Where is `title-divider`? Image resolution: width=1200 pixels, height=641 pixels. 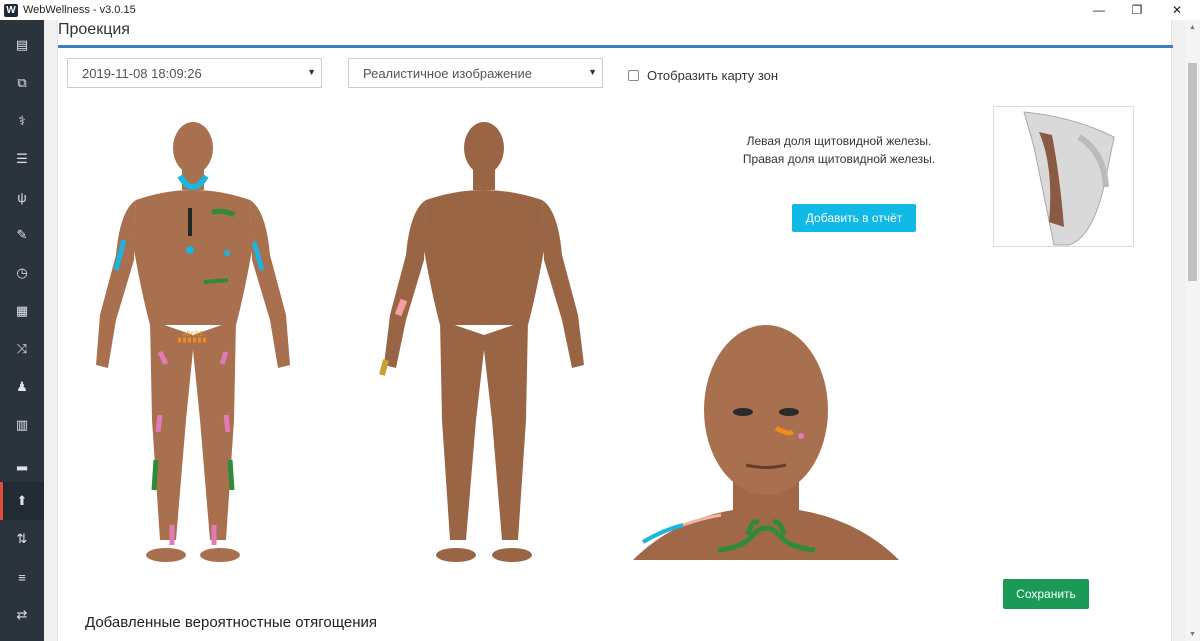
title-divider is located at coordinates (615, 46).